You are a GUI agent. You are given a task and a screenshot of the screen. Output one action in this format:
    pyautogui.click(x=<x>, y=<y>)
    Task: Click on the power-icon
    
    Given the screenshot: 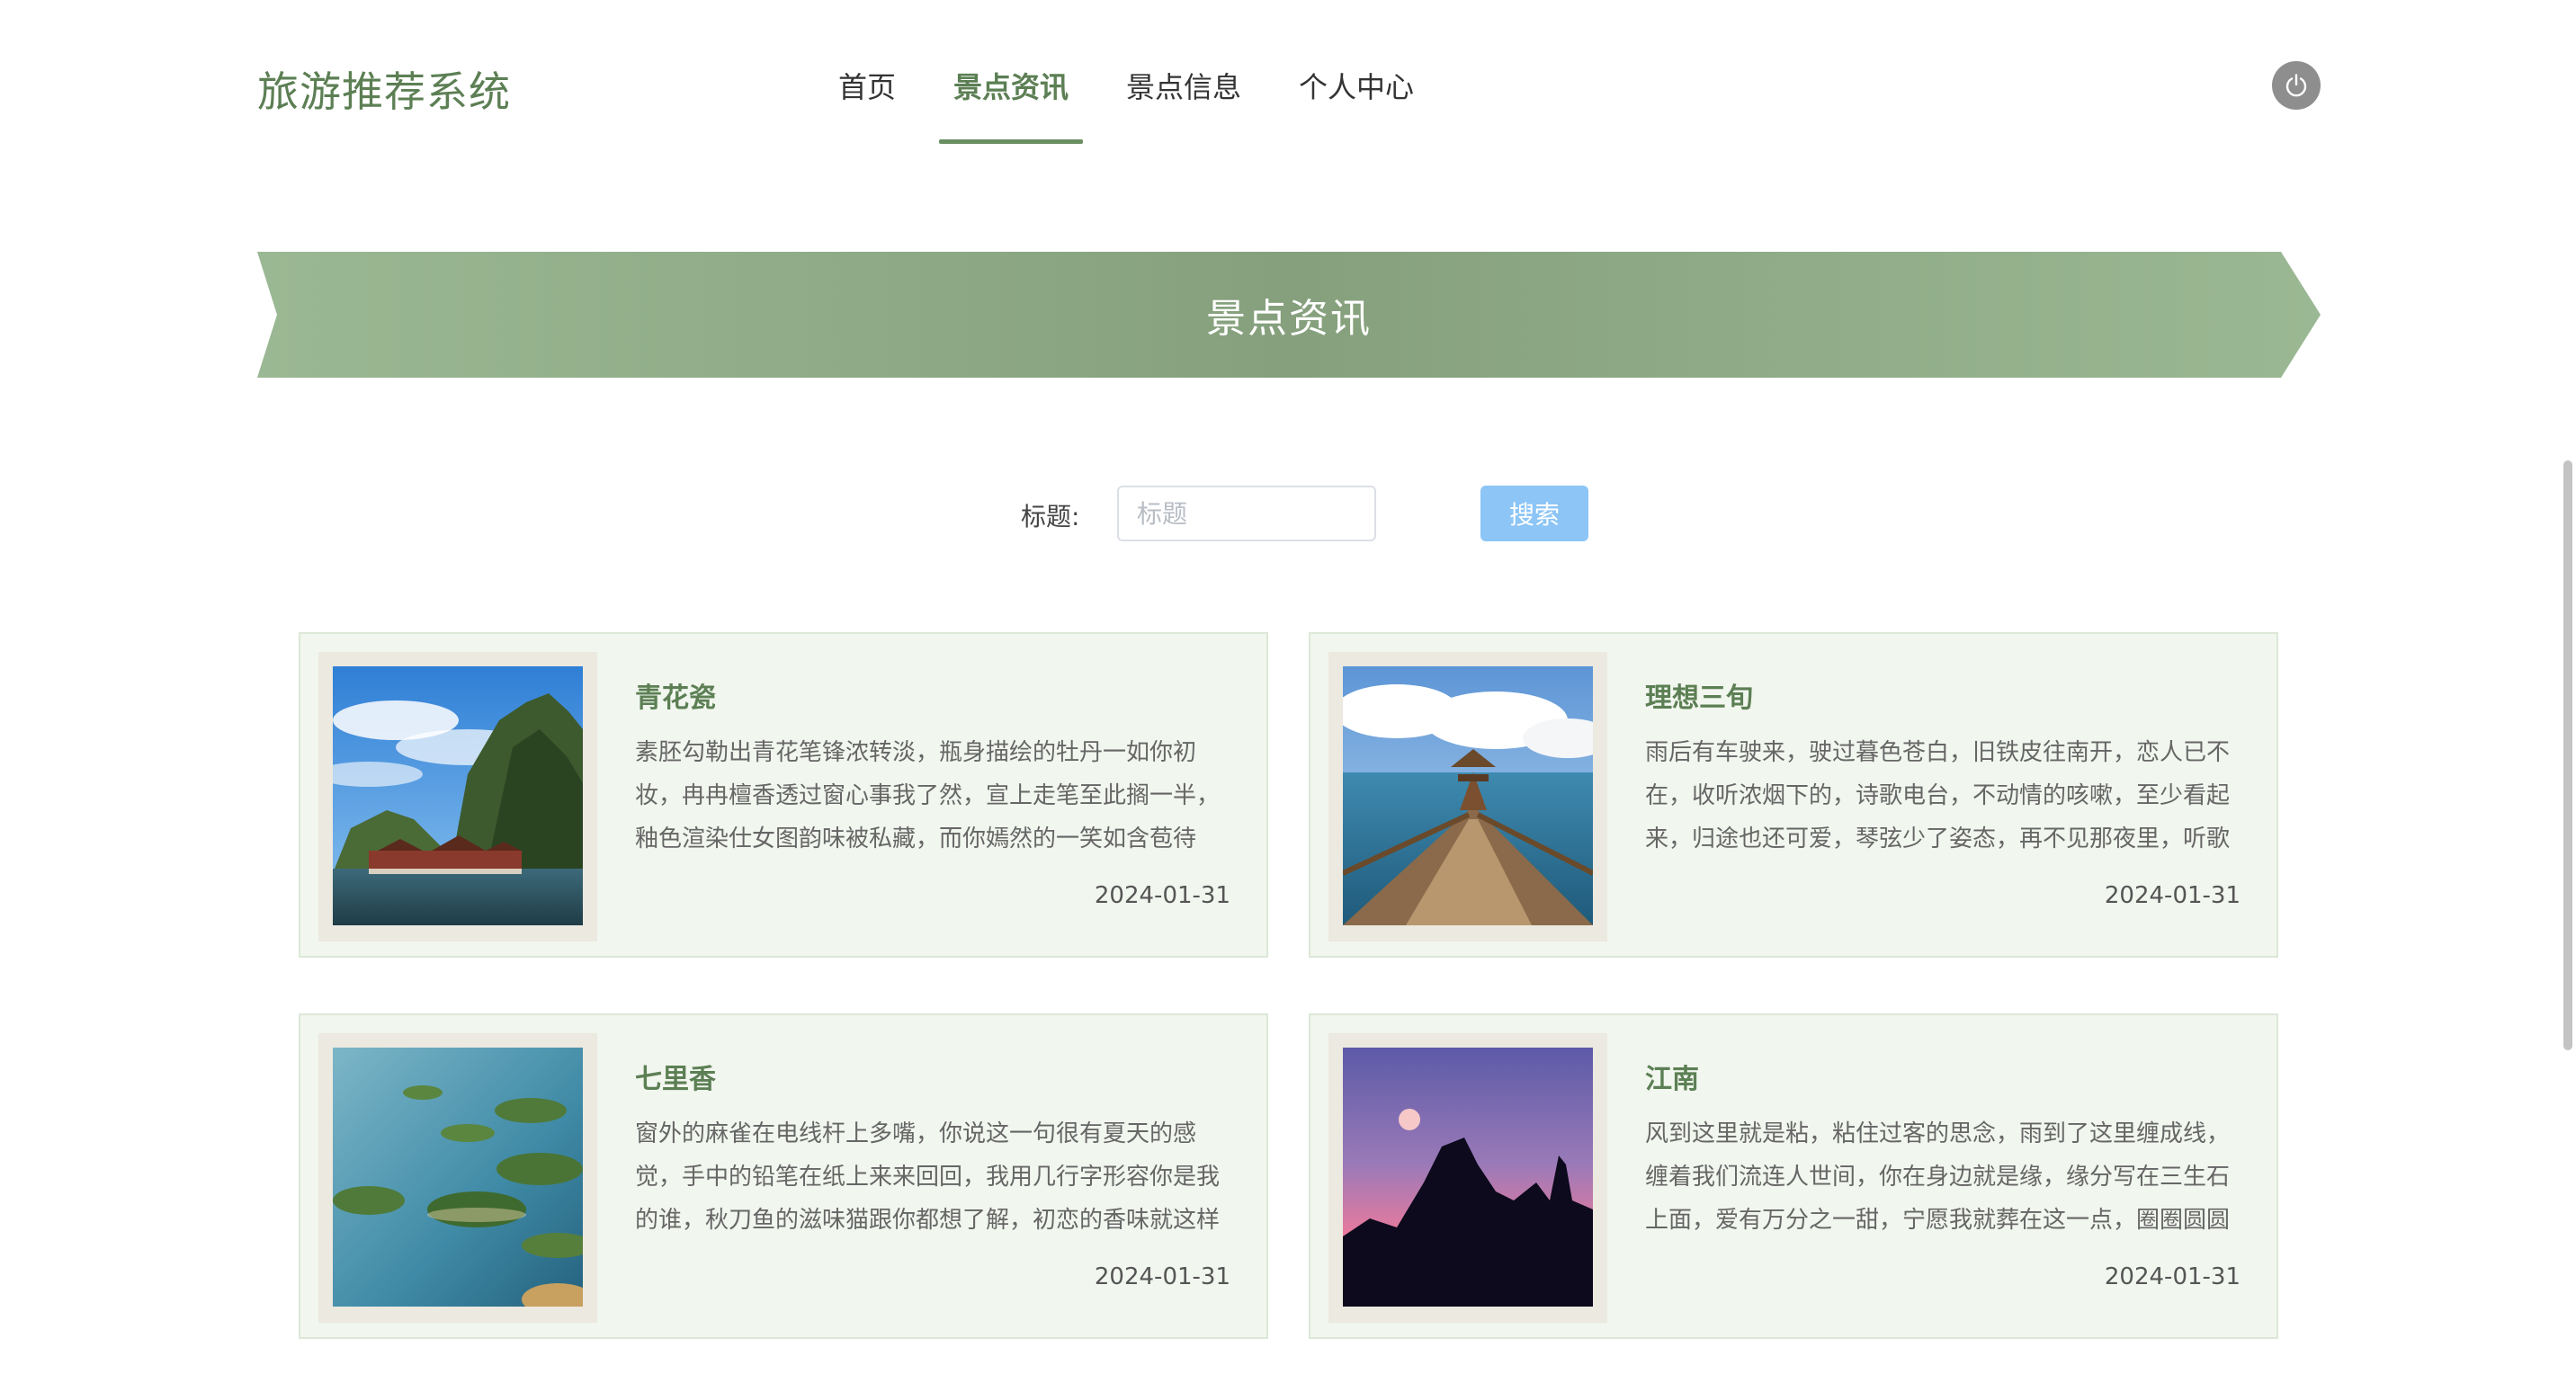 What is the action you would take?
    pyautogui.click(x=2296, y=85)
    